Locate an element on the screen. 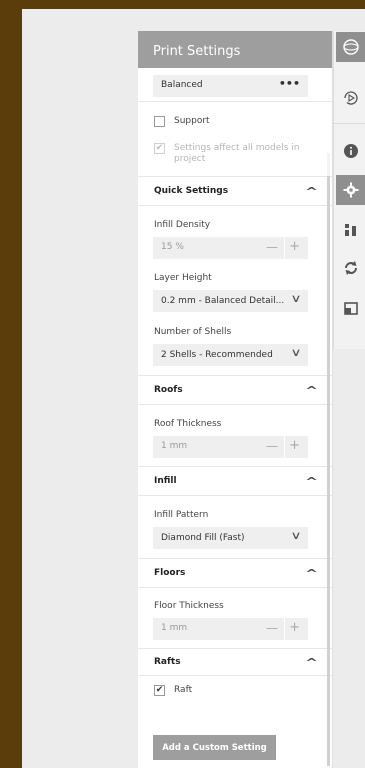 This screenshot has height=768, width=365. affect-all-label-line1: Settings affect all models in is located at coordinates (237, 148).